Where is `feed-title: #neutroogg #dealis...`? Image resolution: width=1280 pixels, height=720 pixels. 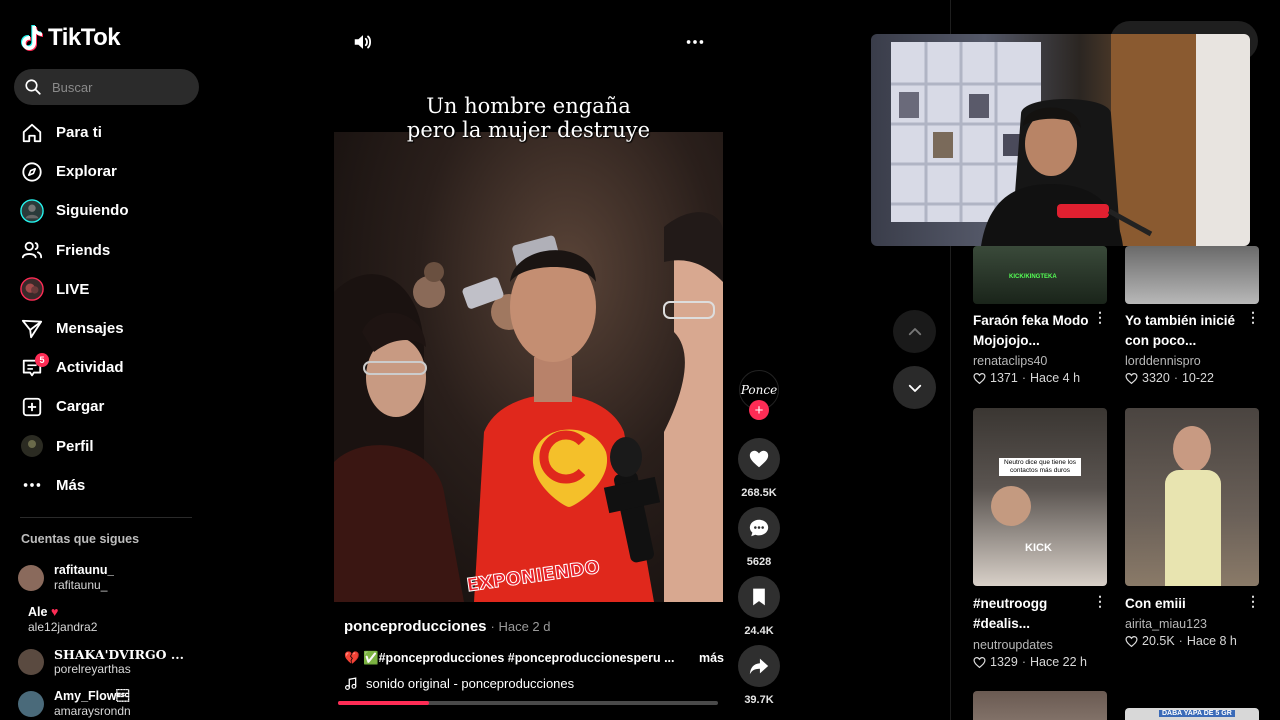
feed-title: #neutroogg #dealis... is located at coordinates (1038, 614).